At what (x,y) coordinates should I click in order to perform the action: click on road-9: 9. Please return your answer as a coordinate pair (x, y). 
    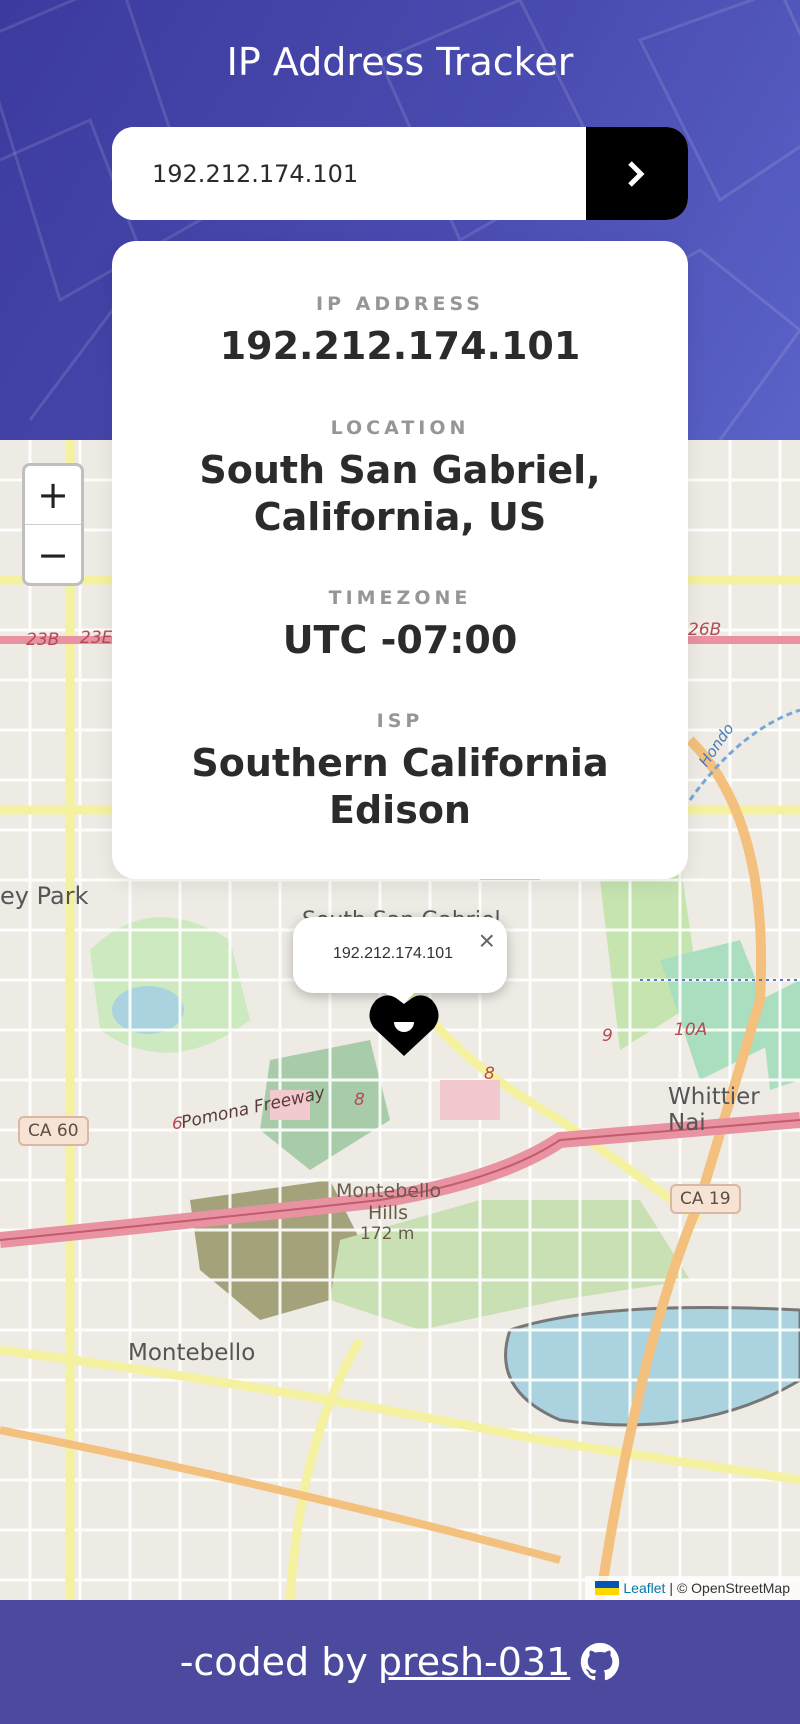
    Looking at the image, I should click on (607, 1036).